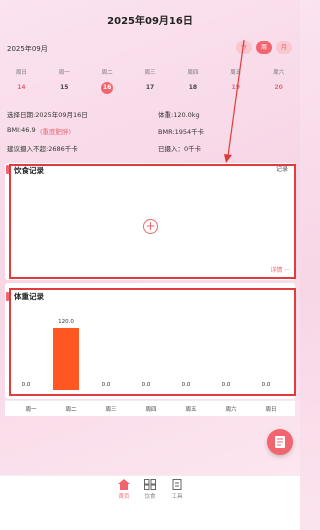 Image resolution: width=320 pixels, height=530 pixels. Describe the element at coordinates (21, 81) in the screenshot. I see `day-sun: 周日 14` at that location.